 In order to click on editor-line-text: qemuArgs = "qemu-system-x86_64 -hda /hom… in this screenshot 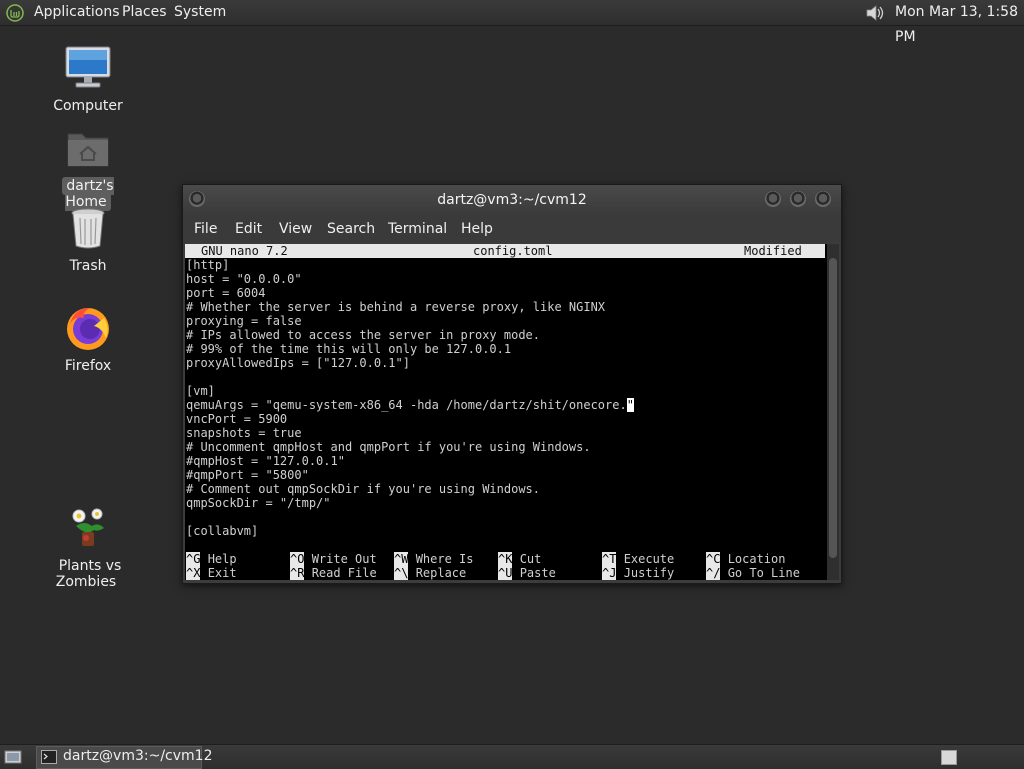, I will do `click(406, 405)`.